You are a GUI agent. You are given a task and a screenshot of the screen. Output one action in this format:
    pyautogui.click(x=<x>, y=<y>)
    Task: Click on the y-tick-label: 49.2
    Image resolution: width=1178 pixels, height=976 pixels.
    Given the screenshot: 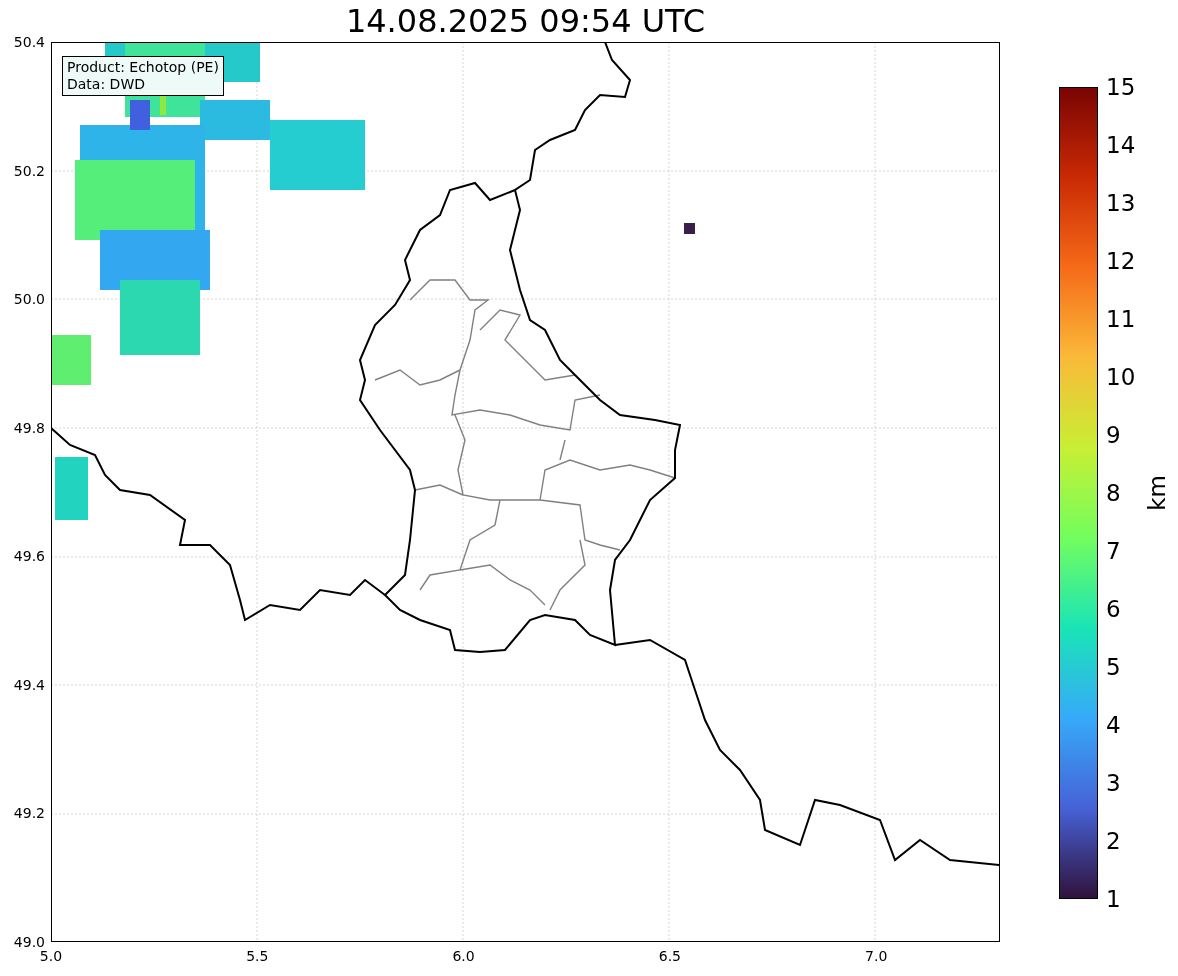 What is the action you would take?
    pyautogui.click(x=29, y=813)
    